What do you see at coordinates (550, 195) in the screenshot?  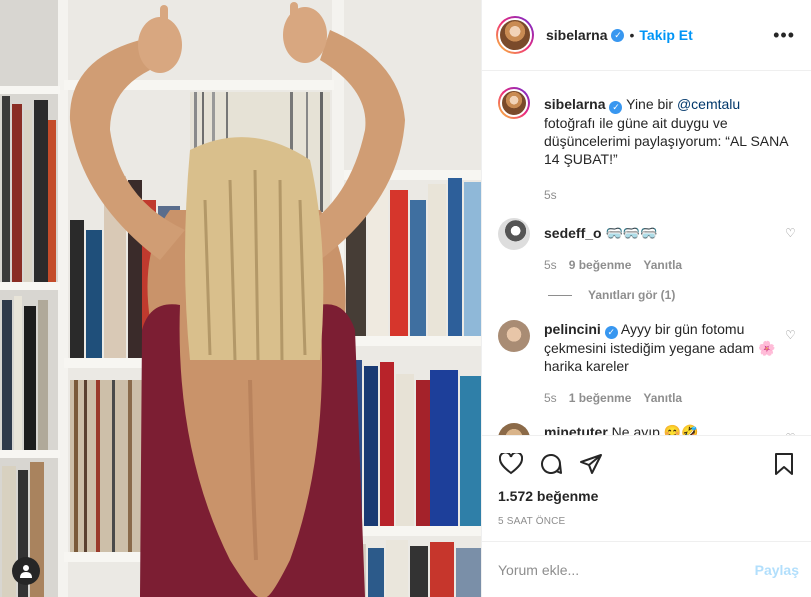 I see `caption-time: 5s` at bounding box center [550, 195].